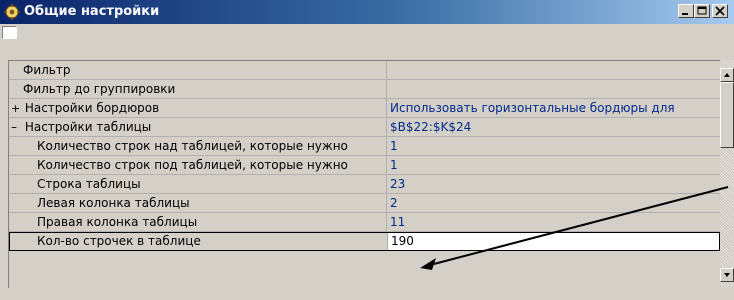 The width and height of the screenshot is (734, 300). Describe the element at coordinates (198, 127) in the screenshot. I see `property-name: – Настройки таблицы` at that location.